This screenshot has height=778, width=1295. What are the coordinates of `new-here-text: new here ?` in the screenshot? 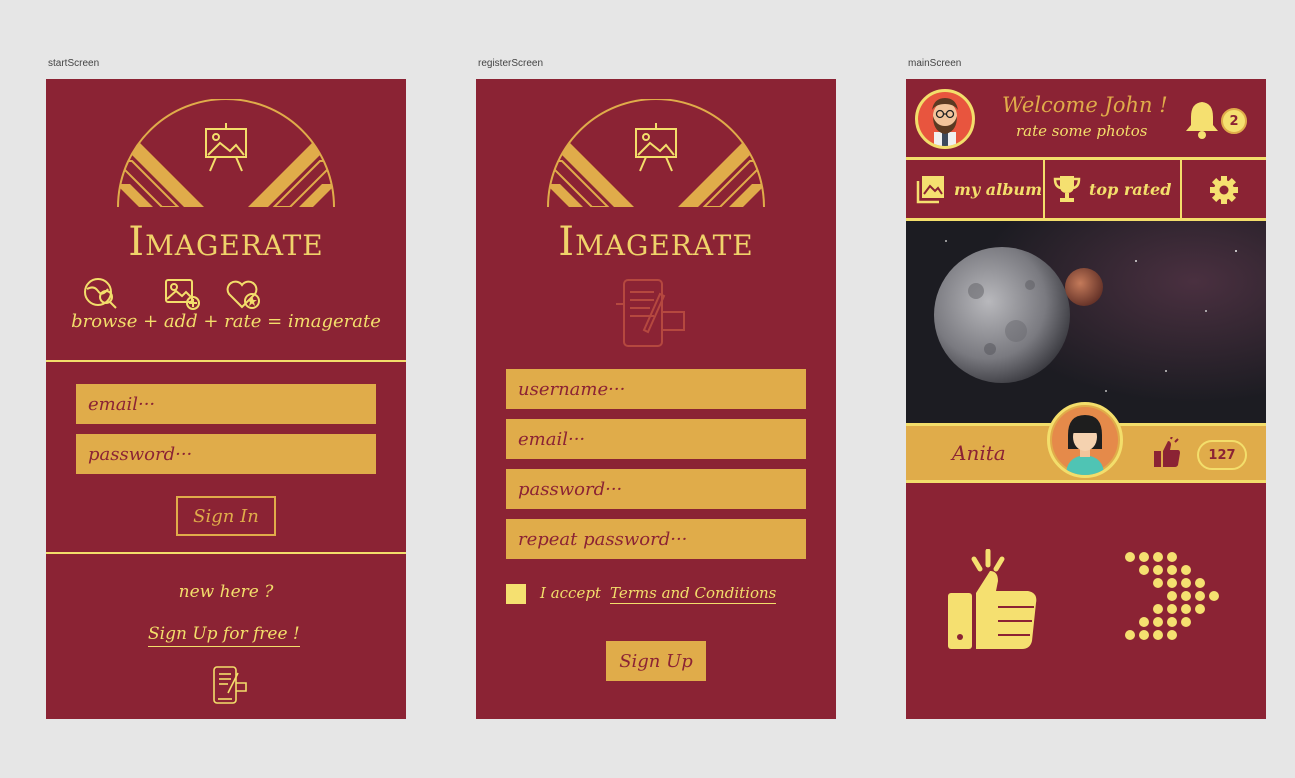 It's located at (226, 592).